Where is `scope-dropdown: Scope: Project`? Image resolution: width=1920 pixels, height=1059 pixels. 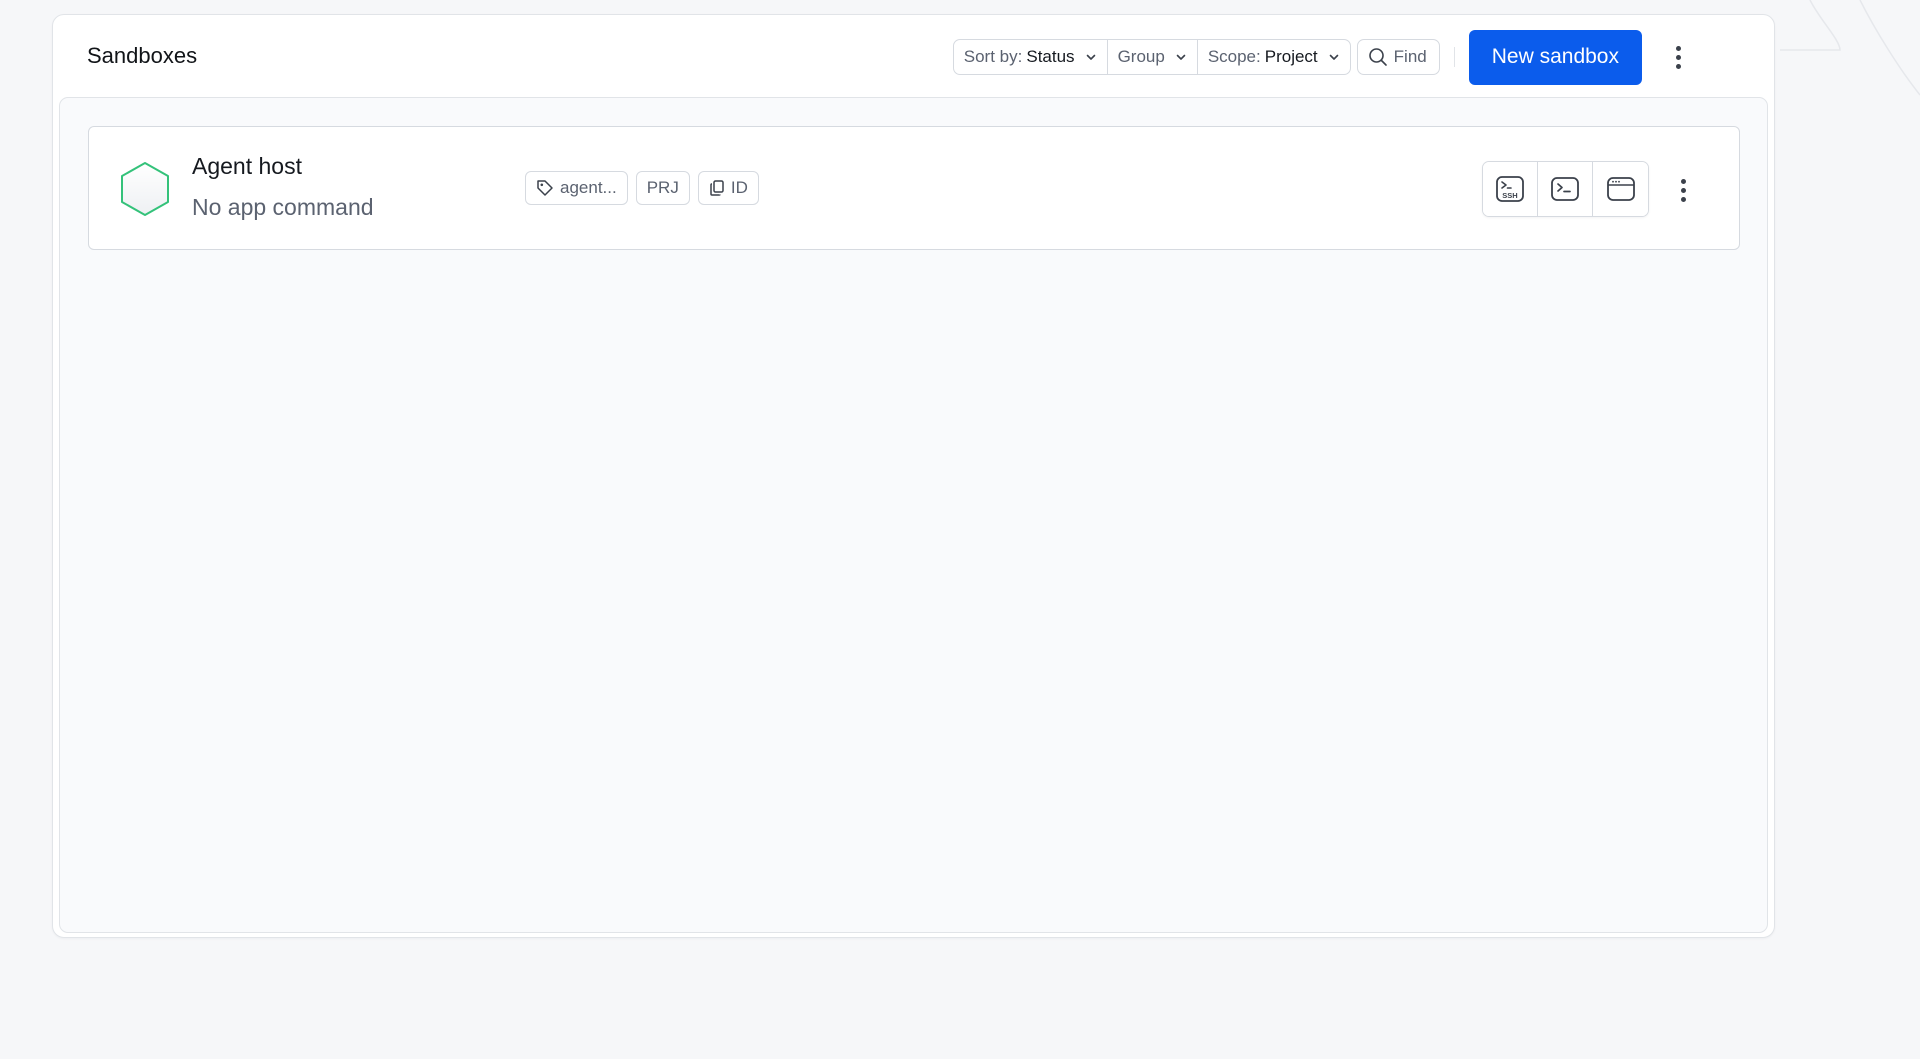 scope-dropdown: Scope: Project is located at coordinates (1274, 57).